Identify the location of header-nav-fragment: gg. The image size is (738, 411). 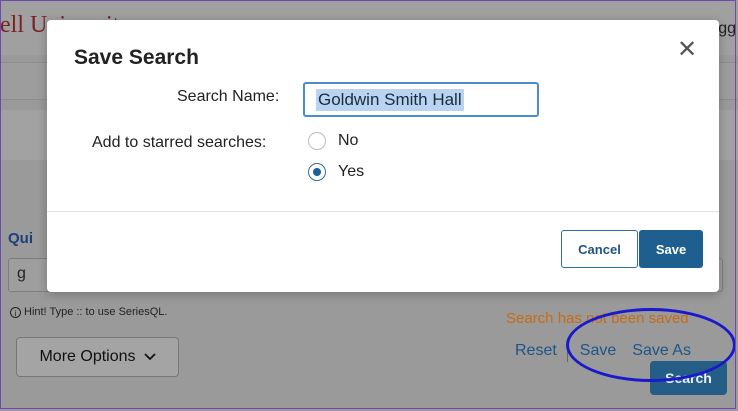
(727, 28).